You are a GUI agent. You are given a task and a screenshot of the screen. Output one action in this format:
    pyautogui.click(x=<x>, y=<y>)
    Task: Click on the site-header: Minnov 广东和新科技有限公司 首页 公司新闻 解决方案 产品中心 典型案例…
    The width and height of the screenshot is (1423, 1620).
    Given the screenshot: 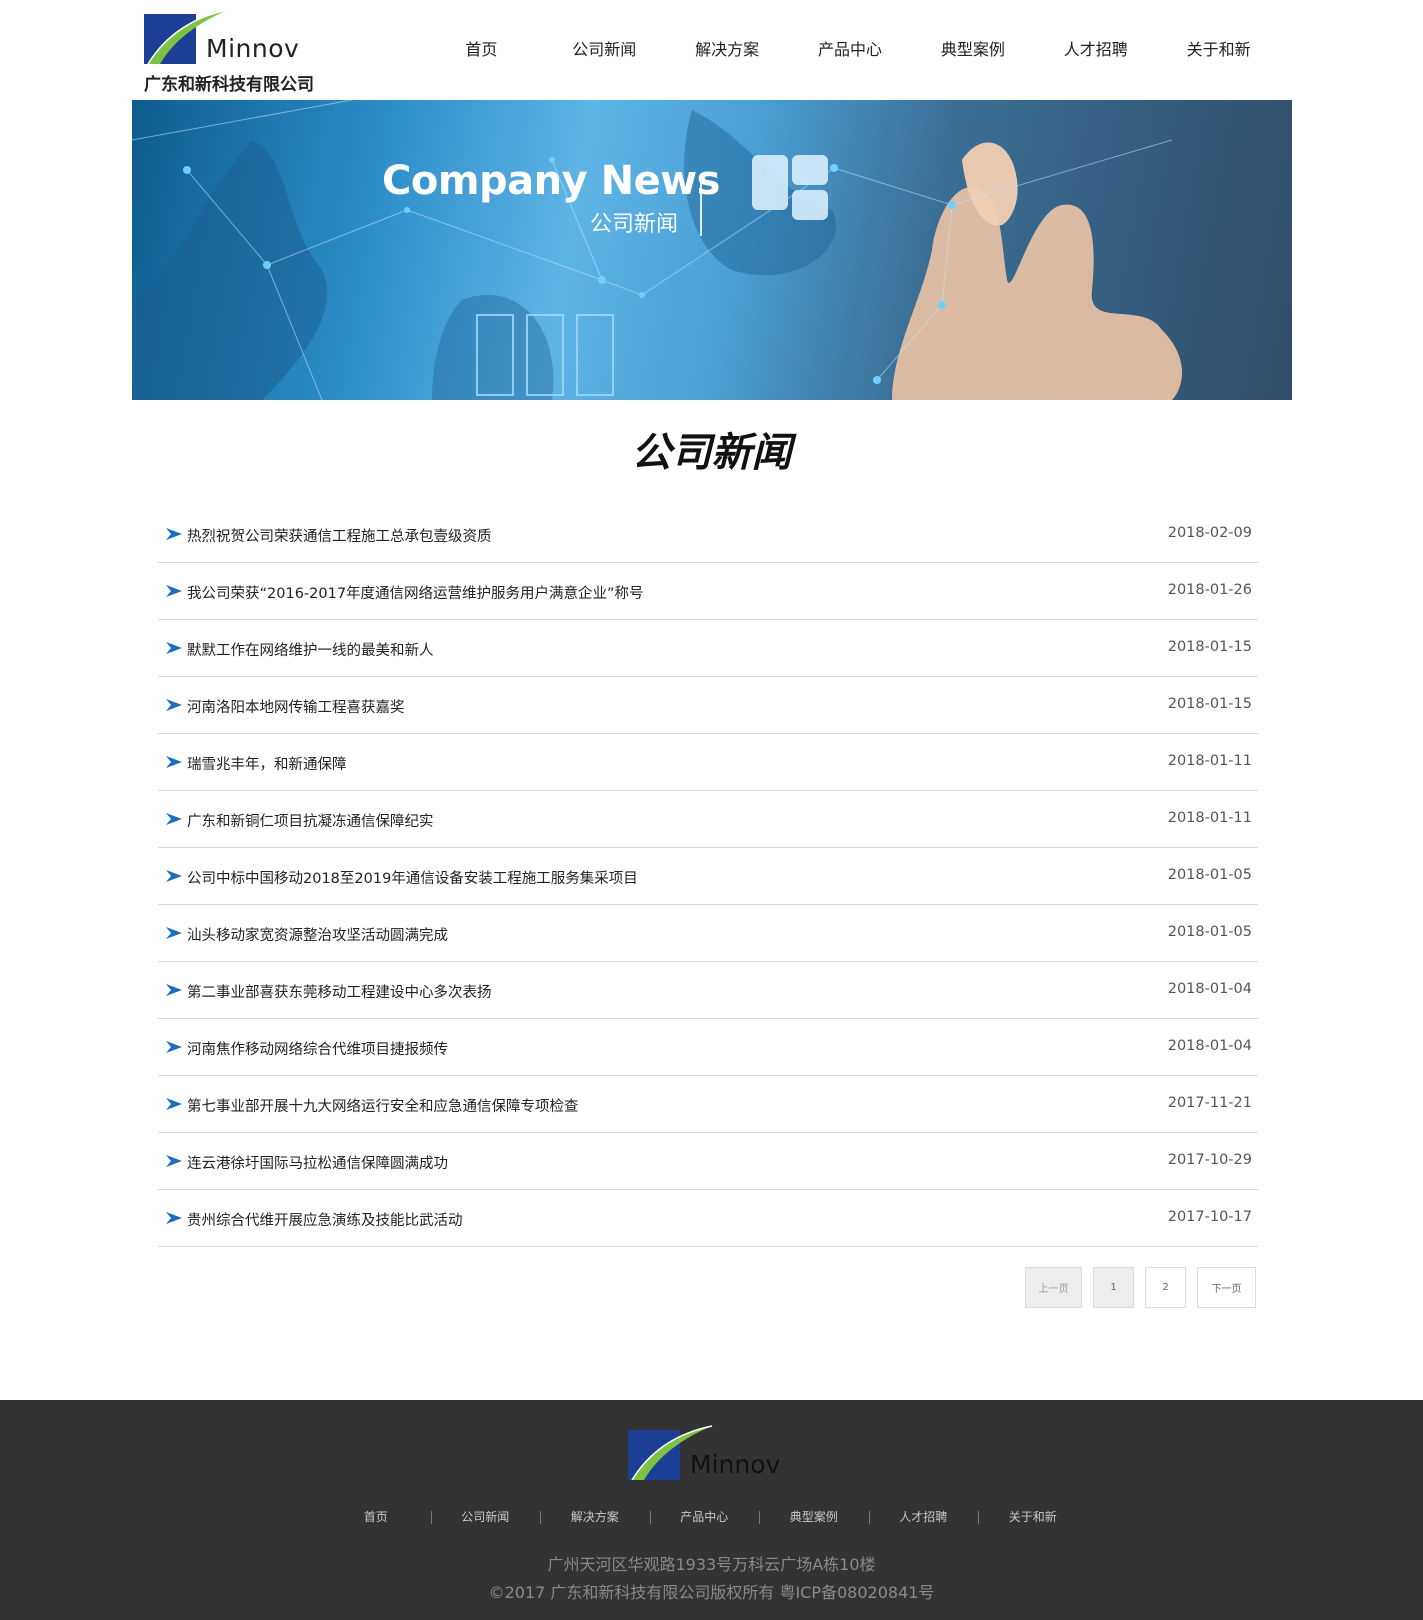 What is the action you would take?
    pyautogui.click(x=711, y=50)
    